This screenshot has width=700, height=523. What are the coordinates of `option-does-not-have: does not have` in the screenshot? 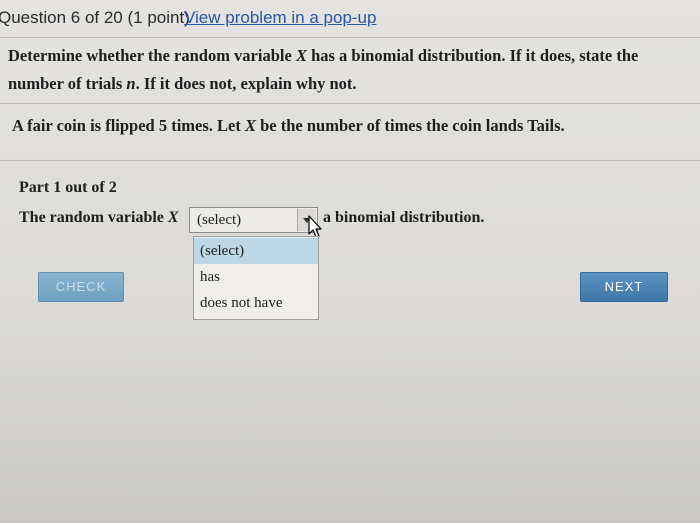 It's located at (256, 303).